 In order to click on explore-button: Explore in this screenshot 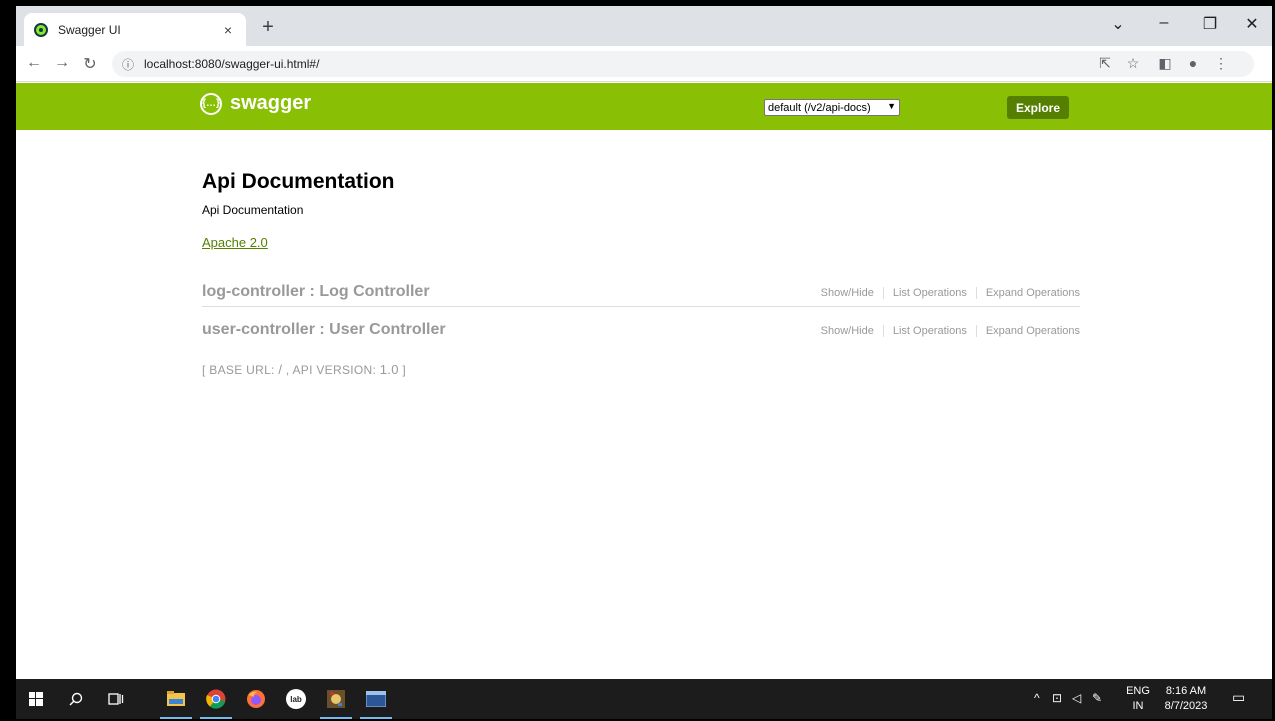, I will do `click(1038, 107)`.